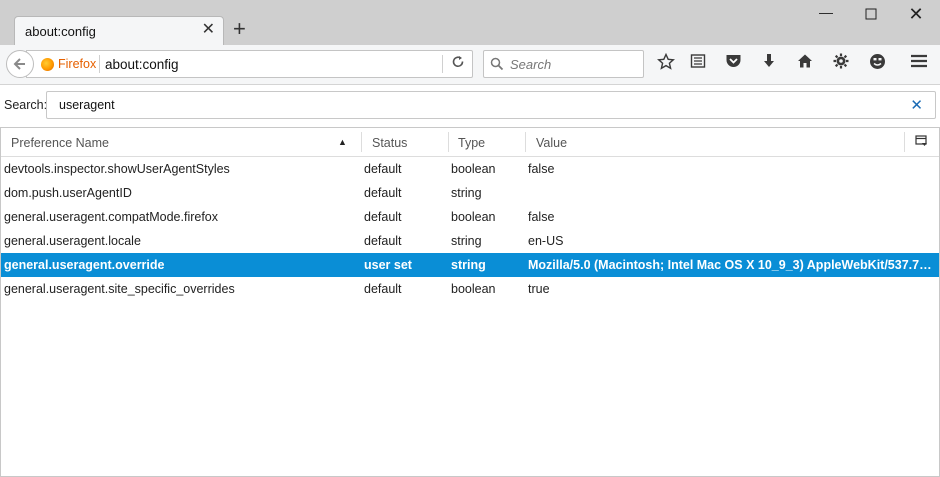 The width and height of the screenshot is (940, 477). What do you see at coordinates (470, 22) in the screenshot?
I see `title-bar: about:config ✕ + — ✕` at bounding box center [470, 22].